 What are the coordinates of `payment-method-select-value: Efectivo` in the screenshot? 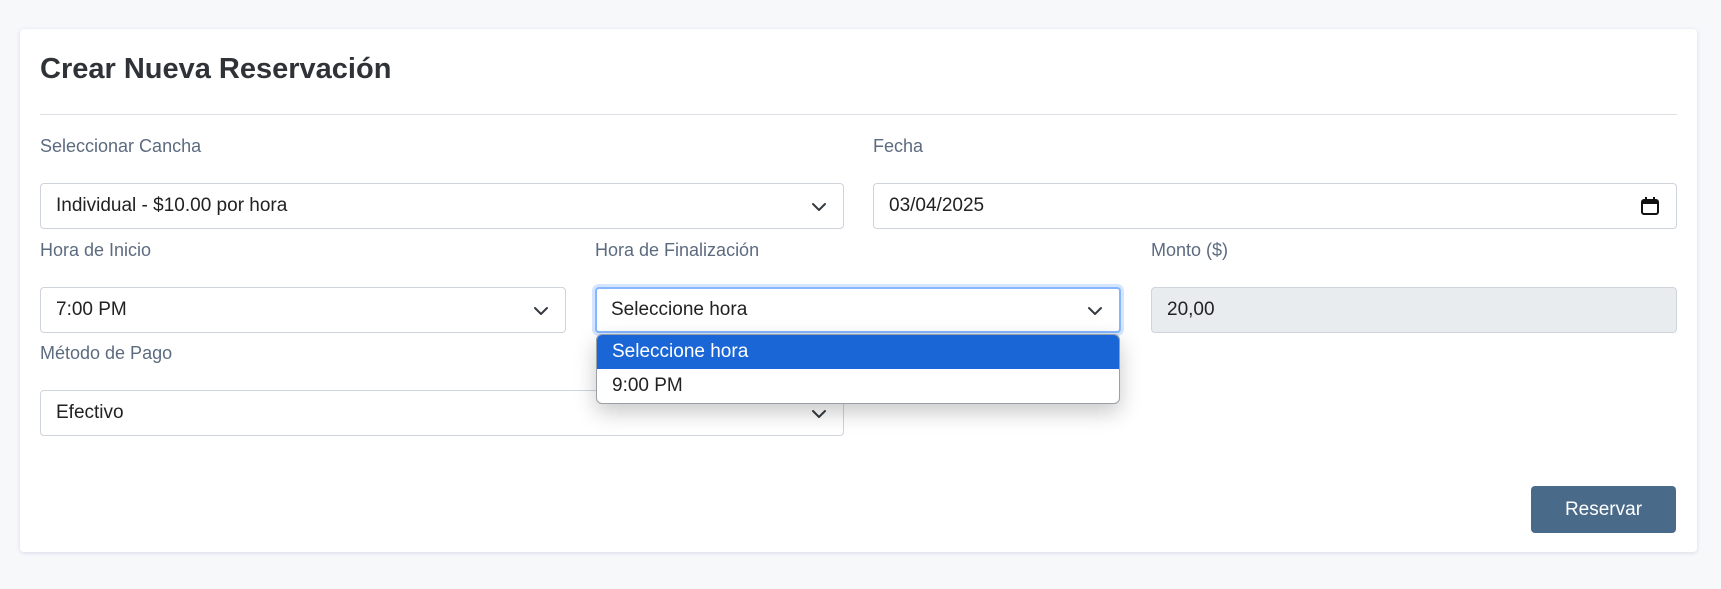 It's located at (90, 412).